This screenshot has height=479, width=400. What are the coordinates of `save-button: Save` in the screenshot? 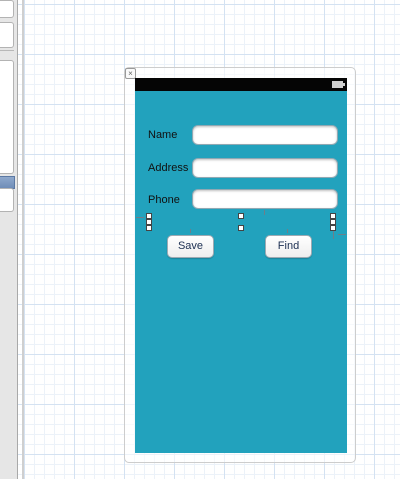 It's located at (190, 246).